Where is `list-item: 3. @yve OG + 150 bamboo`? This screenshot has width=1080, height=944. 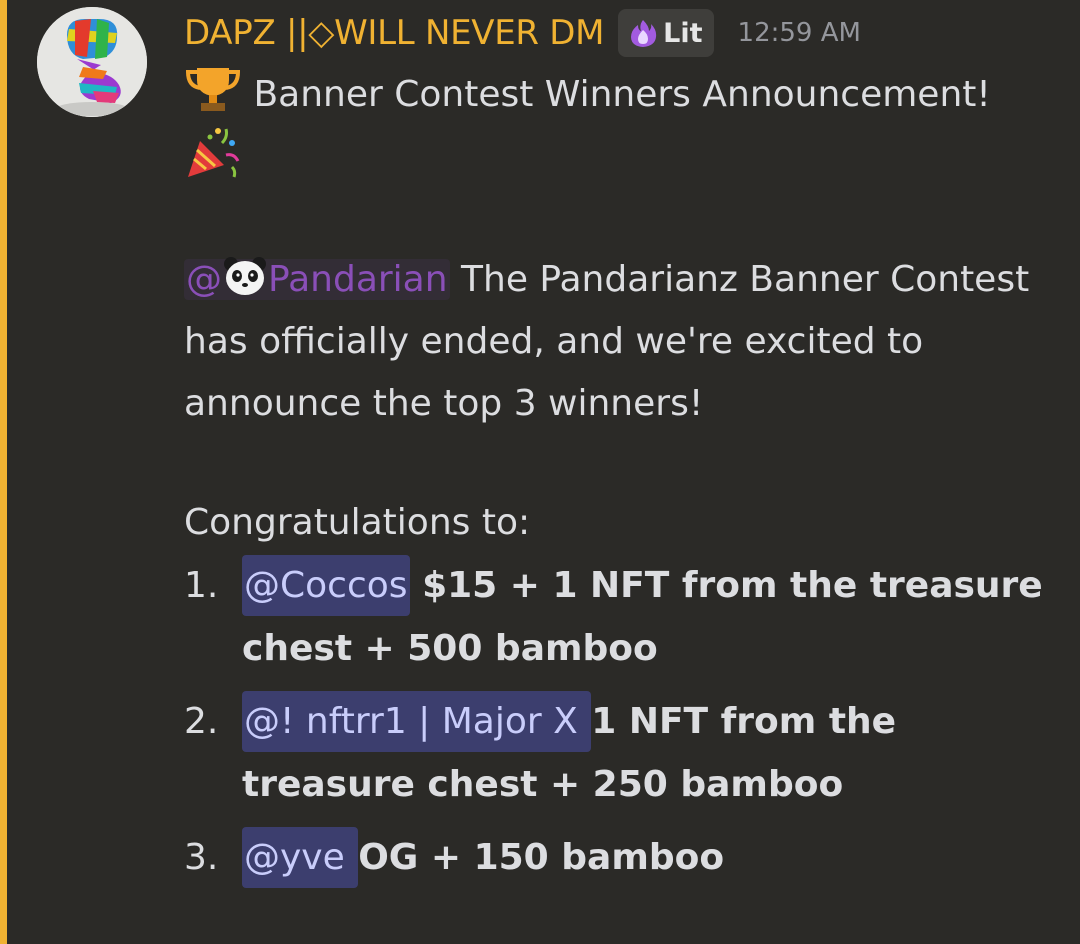 list-item: 3. @yve OG + 150 bamboo is located at coordinates (624, 857).